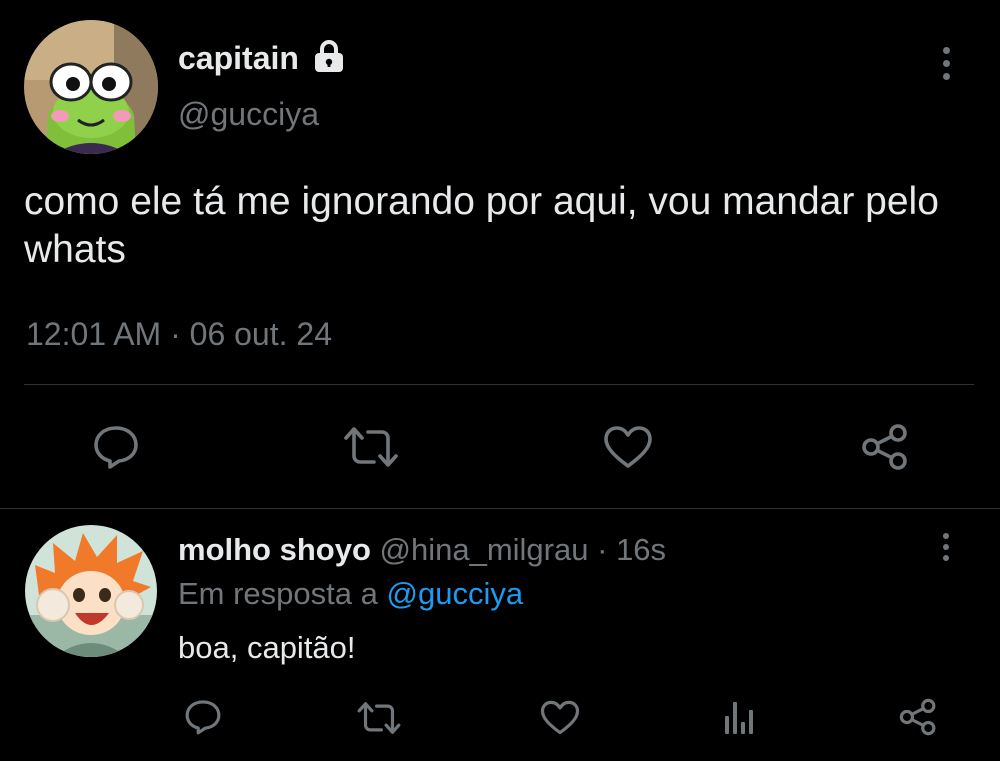 This screenshot has width=1000, height=761. I want to click on share-icon, so click(885, 447).